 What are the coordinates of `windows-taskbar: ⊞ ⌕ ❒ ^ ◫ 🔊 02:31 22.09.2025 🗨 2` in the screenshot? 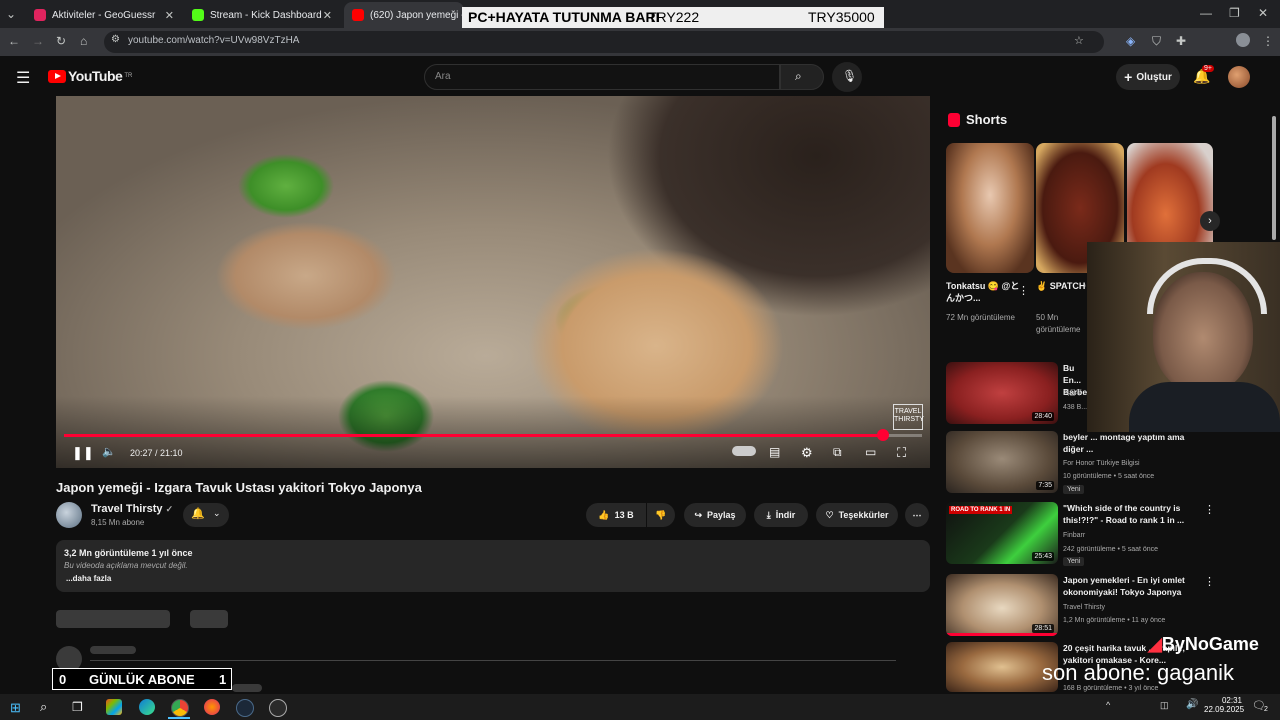 It's located at (640, 707).